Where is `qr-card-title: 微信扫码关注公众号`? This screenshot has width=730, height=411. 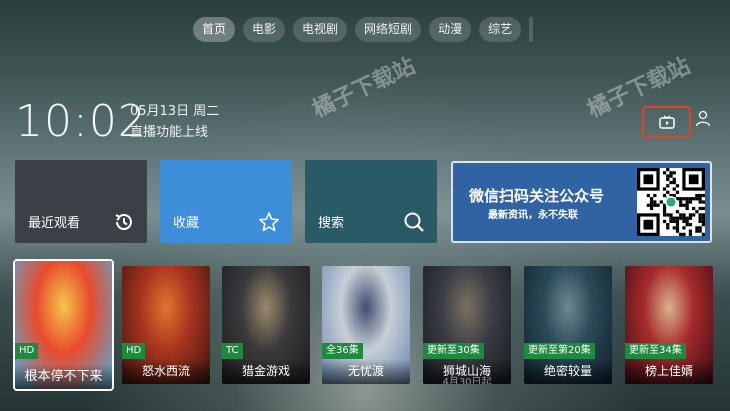 qr-card-title: 微信扫码关注公众号 is located at coordinates (537, 196).